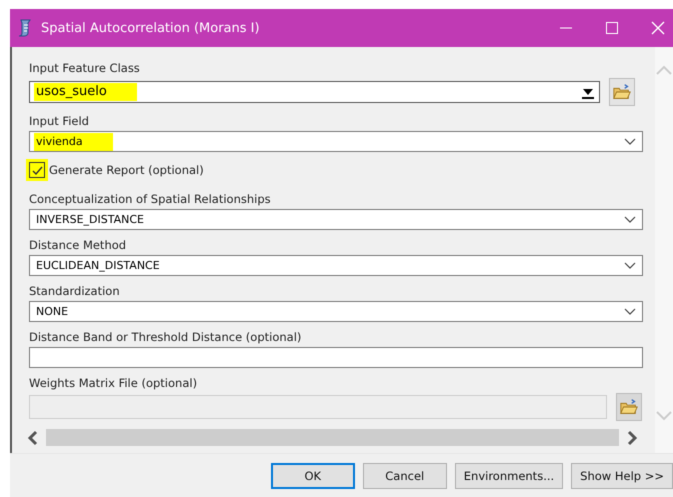  What do you see at coordinates (126, 170) in the screenshot?
I see `checkbox-label: Generate Report (optional)` at bounding box center [126, 170].